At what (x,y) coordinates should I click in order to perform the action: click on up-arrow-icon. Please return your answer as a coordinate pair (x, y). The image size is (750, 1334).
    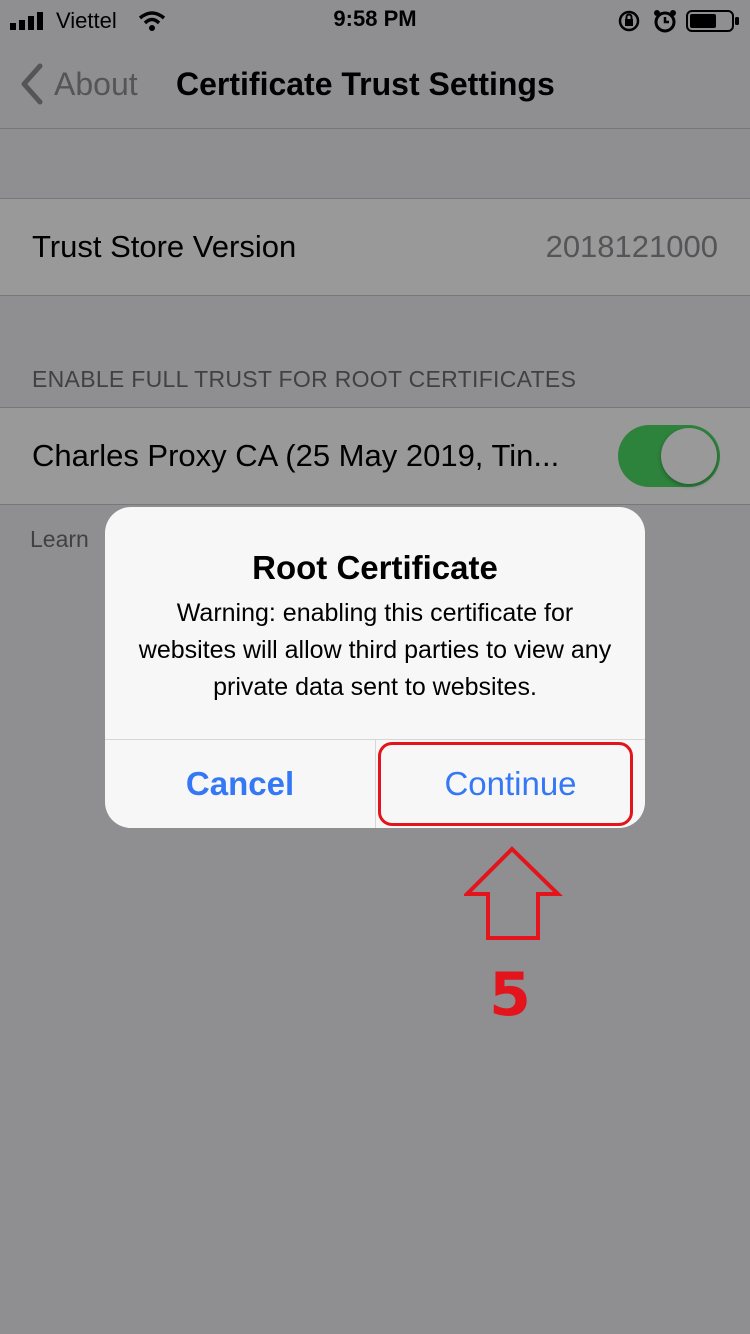
    Looking at the image, I should click on (513, 893).